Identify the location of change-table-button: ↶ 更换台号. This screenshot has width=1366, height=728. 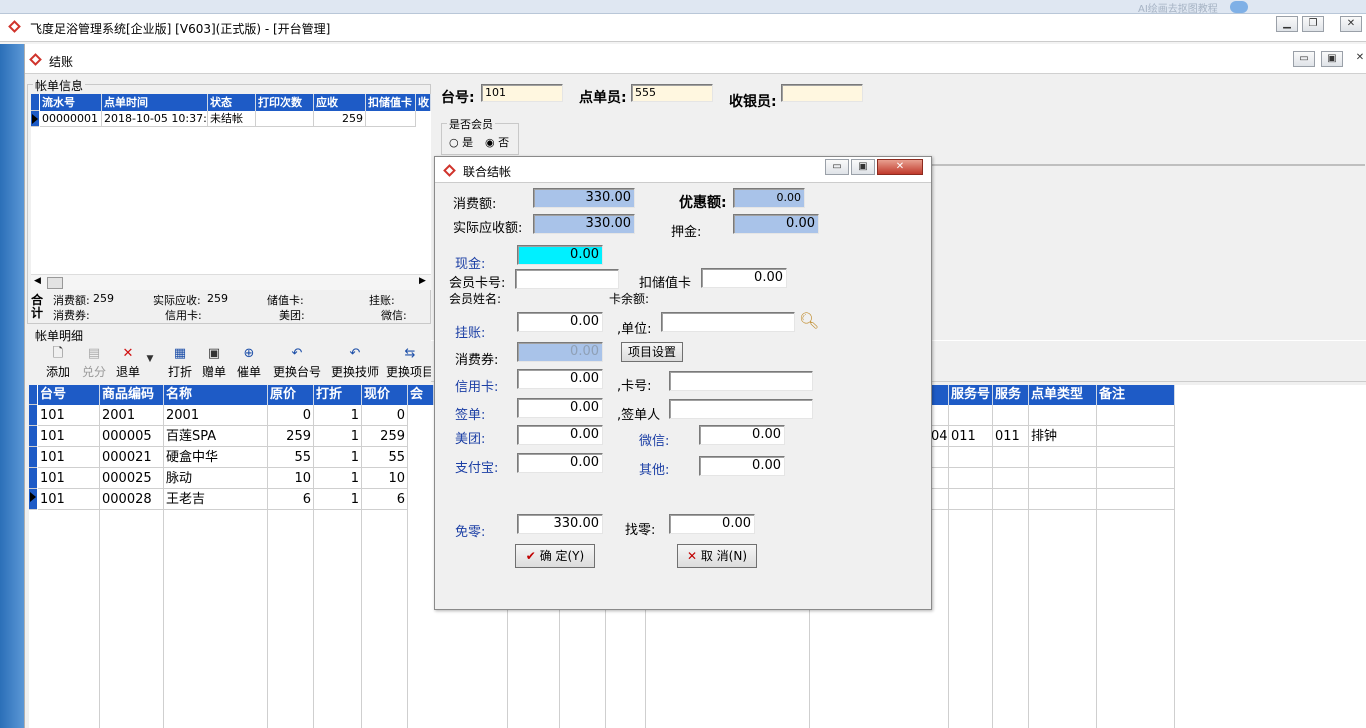
(297, 363).